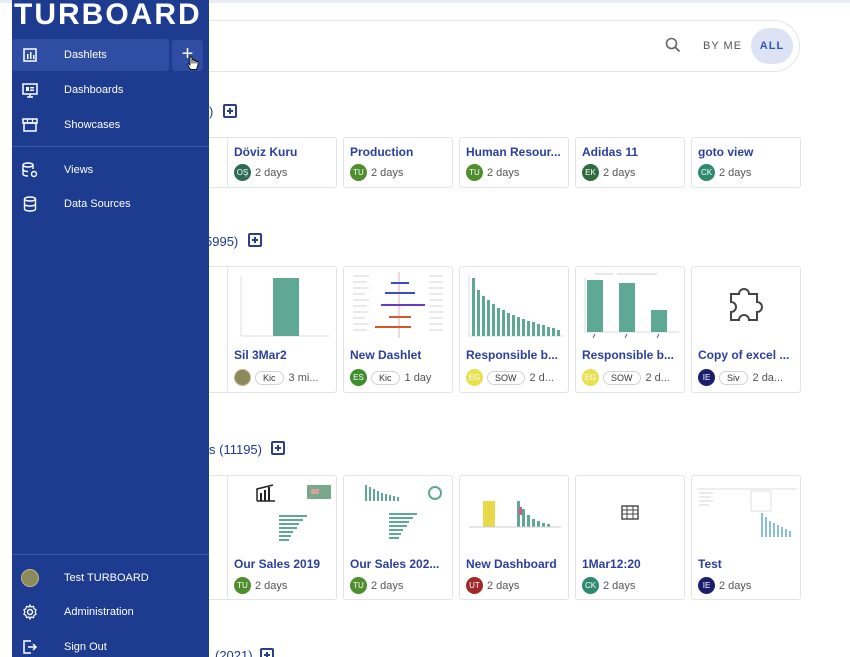  What do you see at coordinates (673, 47) in the screenshot?
I see `search-icon` at bounding box center [673, 47].